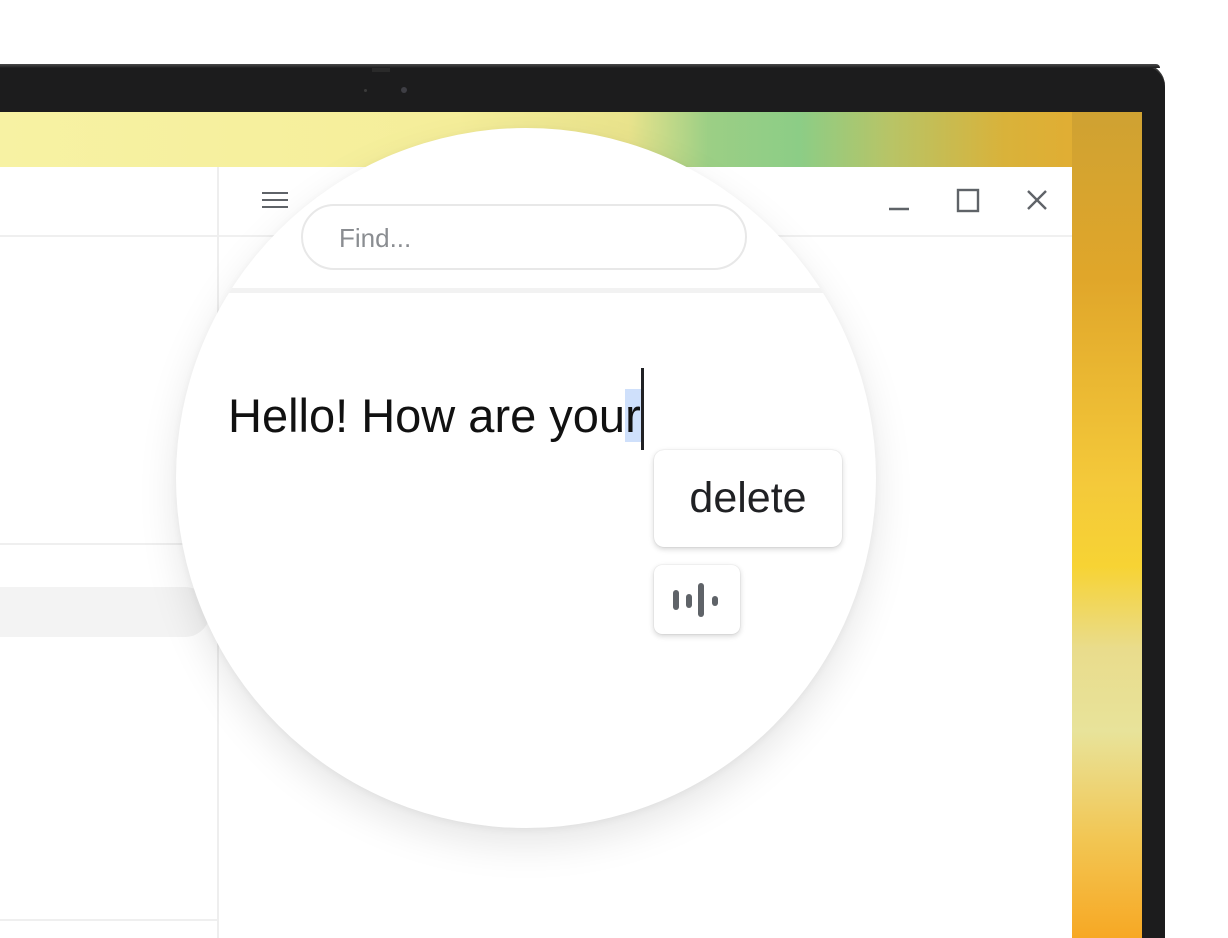  Describe the element at coordinates (381, 70) in the screenshot. I see `camera-notch` at that location.